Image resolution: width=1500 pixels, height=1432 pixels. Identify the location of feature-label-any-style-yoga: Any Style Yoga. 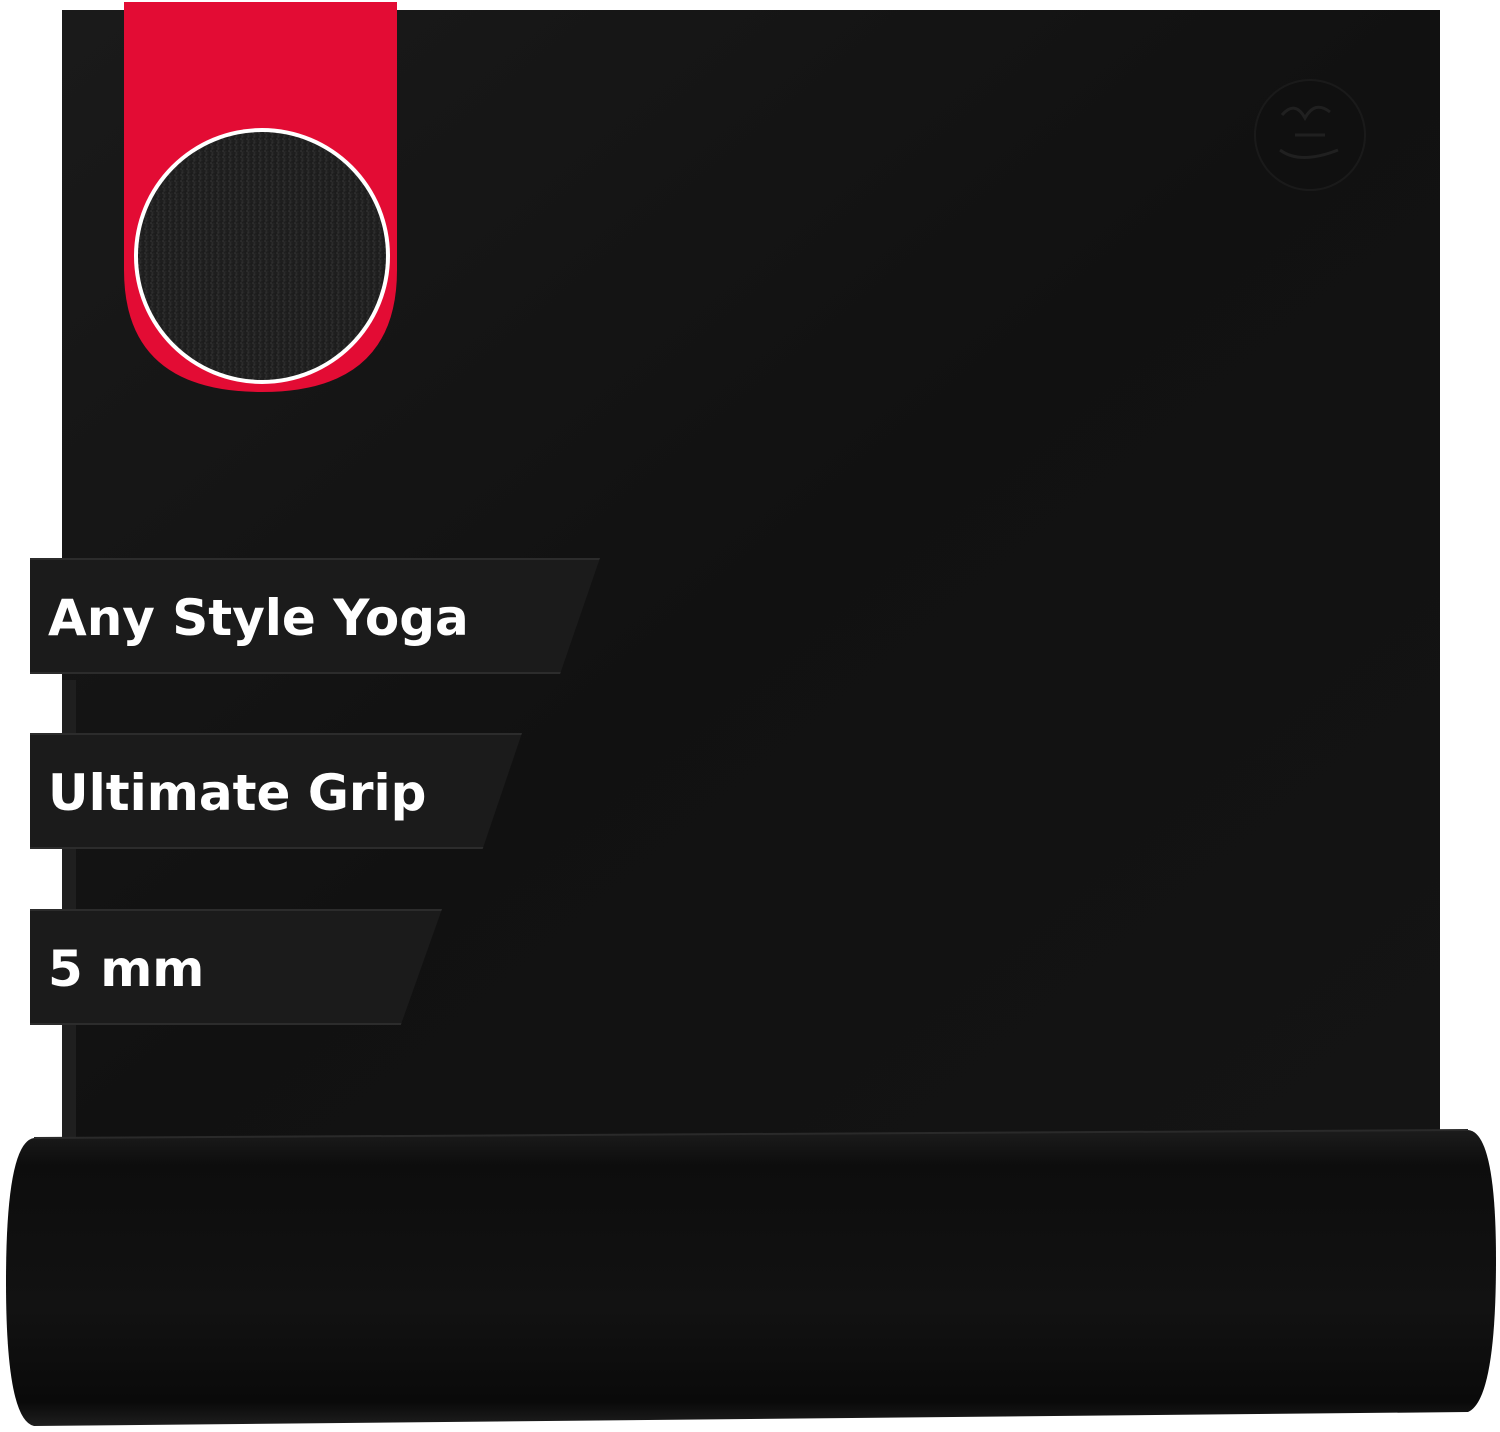
(315, 616).